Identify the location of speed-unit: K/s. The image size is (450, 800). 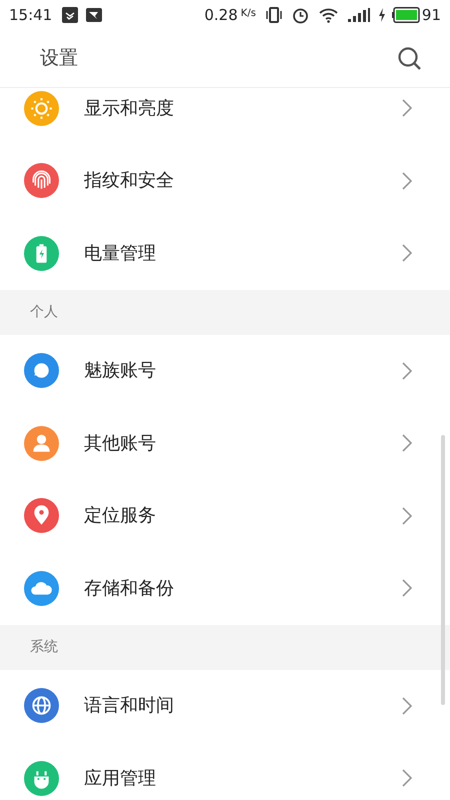
(248, 14).